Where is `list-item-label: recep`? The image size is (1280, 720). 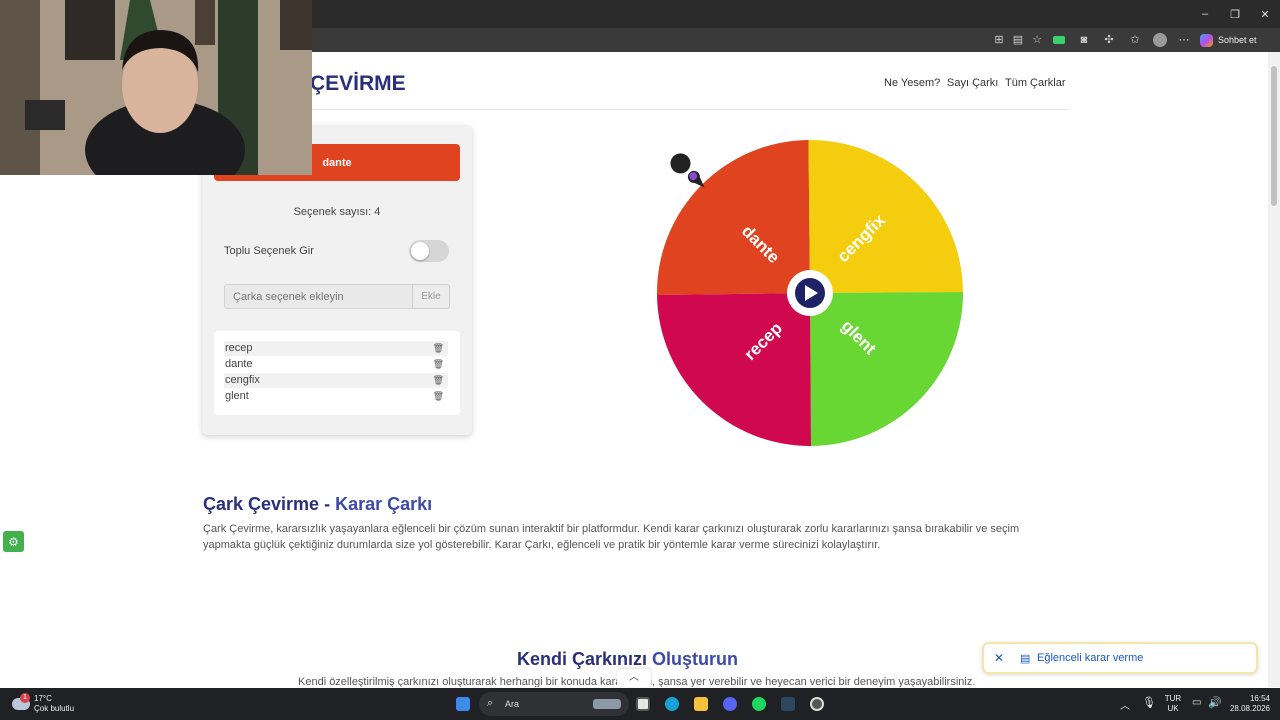
list-item-label: recep is located at coordinates (239, 348).